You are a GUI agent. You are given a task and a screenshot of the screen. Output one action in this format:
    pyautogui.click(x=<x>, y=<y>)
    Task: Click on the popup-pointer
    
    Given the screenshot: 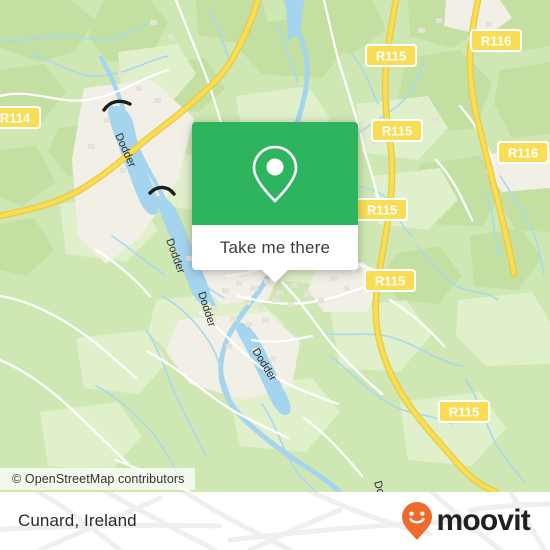 What is the action you would take?
    pyautogui.click(x=275, y=276)
    